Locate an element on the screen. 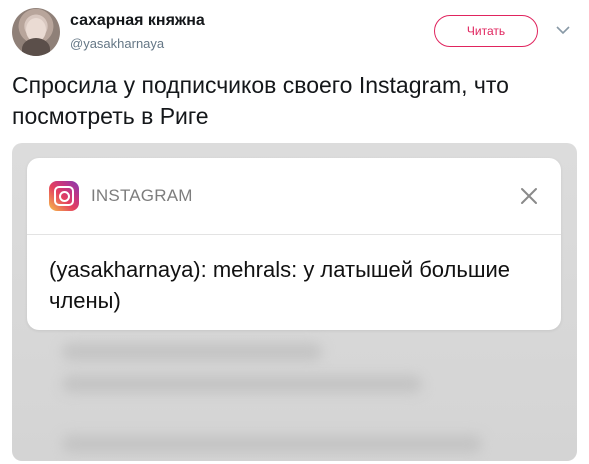 This screenshot has width=589, height=464. close-icon is located at coordinates (529, 196).